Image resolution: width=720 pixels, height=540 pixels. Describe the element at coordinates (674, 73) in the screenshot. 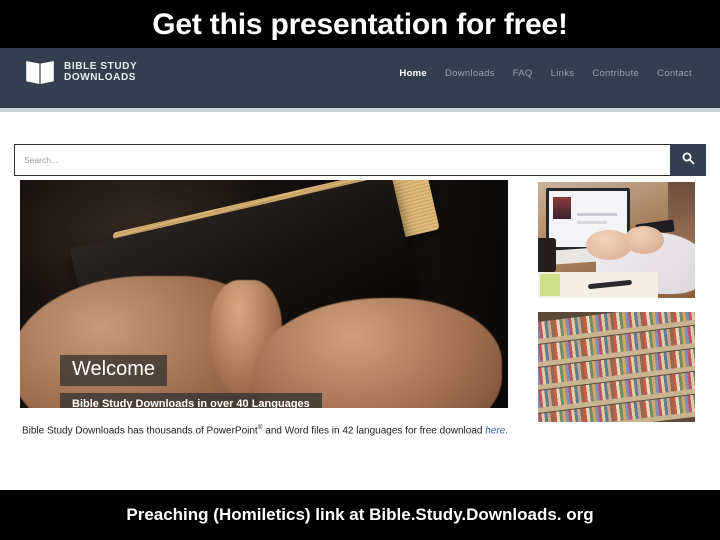

I see `nav-item-contact: Contact` at that location.